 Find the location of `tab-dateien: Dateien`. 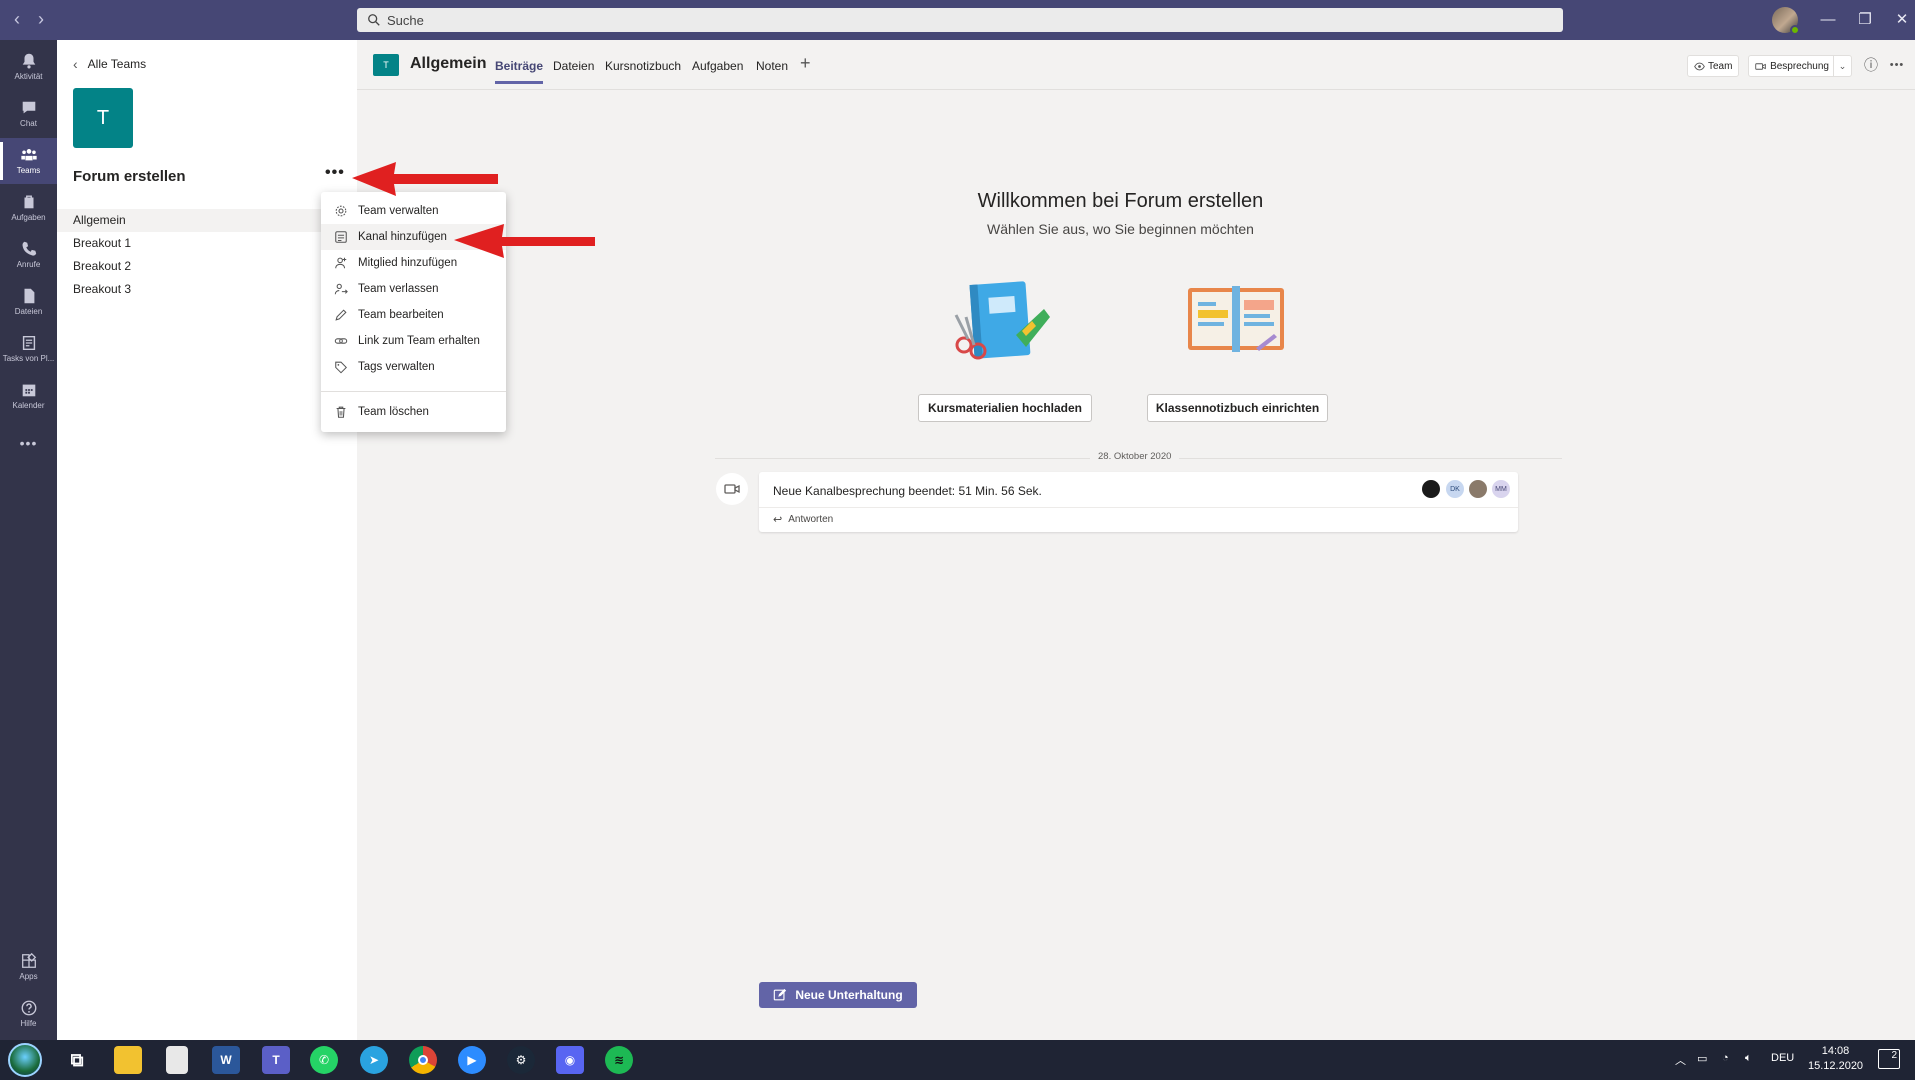

tab-dateien: Dateien is located at coordinates (573, 66).